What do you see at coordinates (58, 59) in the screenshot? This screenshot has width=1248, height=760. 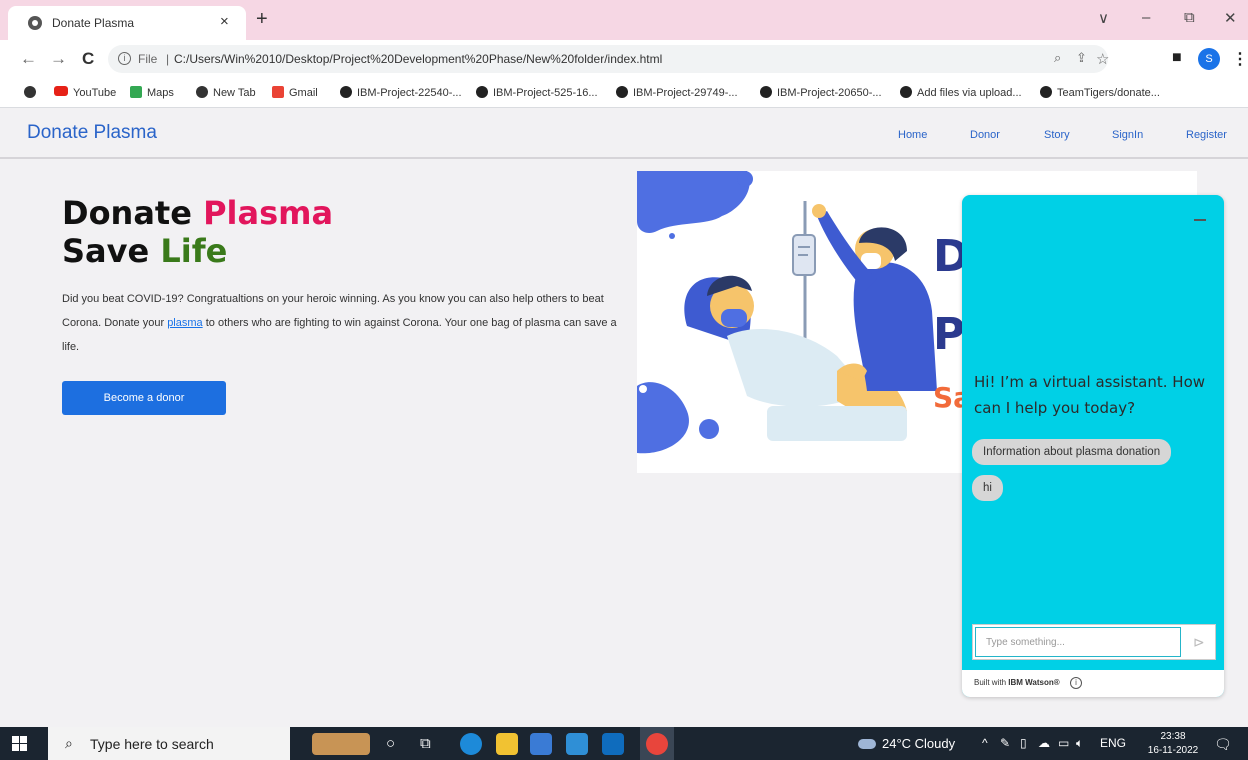 I see `forward-button: →` at bounding box center [58, 59].